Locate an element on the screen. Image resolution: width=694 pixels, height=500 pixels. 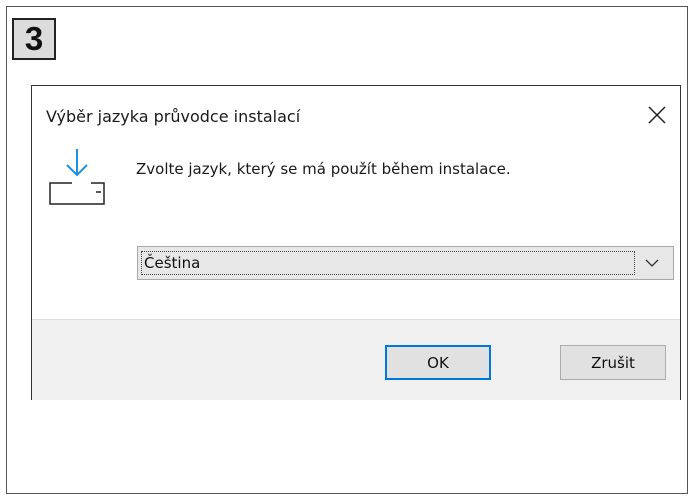
language-selected-value: Čeština is located at coordinates (388, 263).